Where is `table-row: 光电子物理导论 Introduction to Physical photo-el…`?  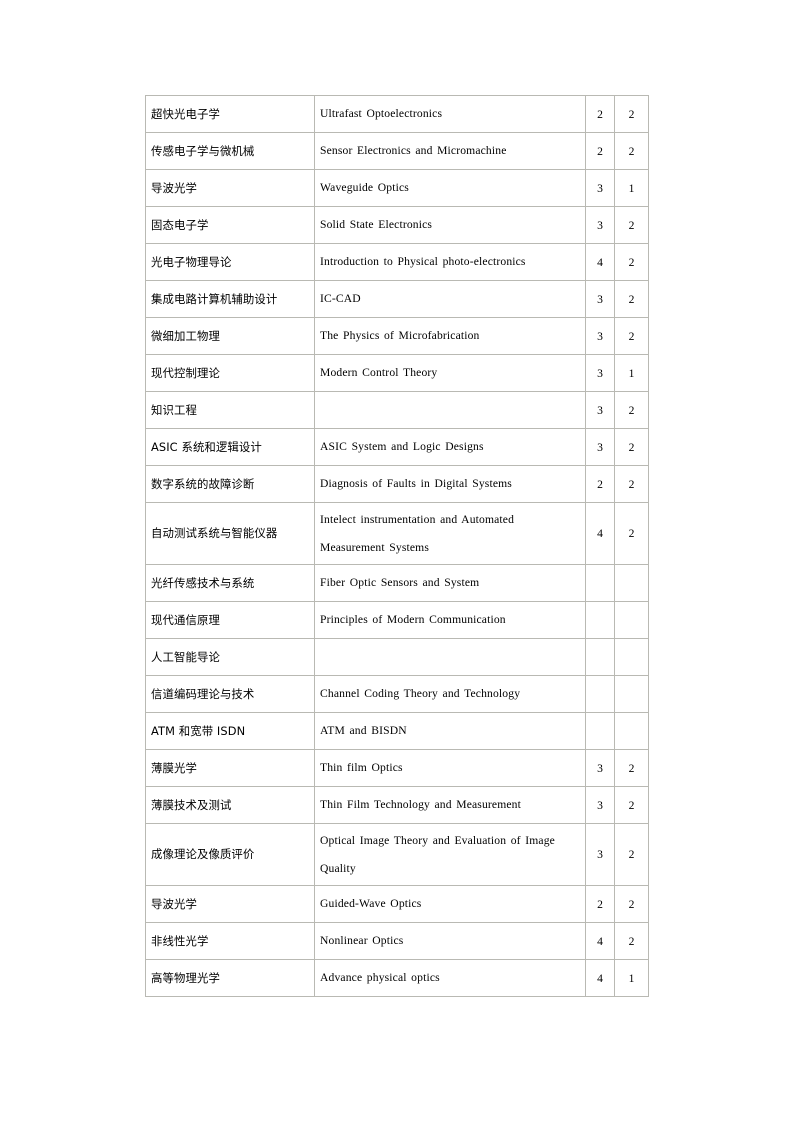
table-row: 光电子物理导论 Introduction to Physical photo-el… is located at coordinates (397, 262).